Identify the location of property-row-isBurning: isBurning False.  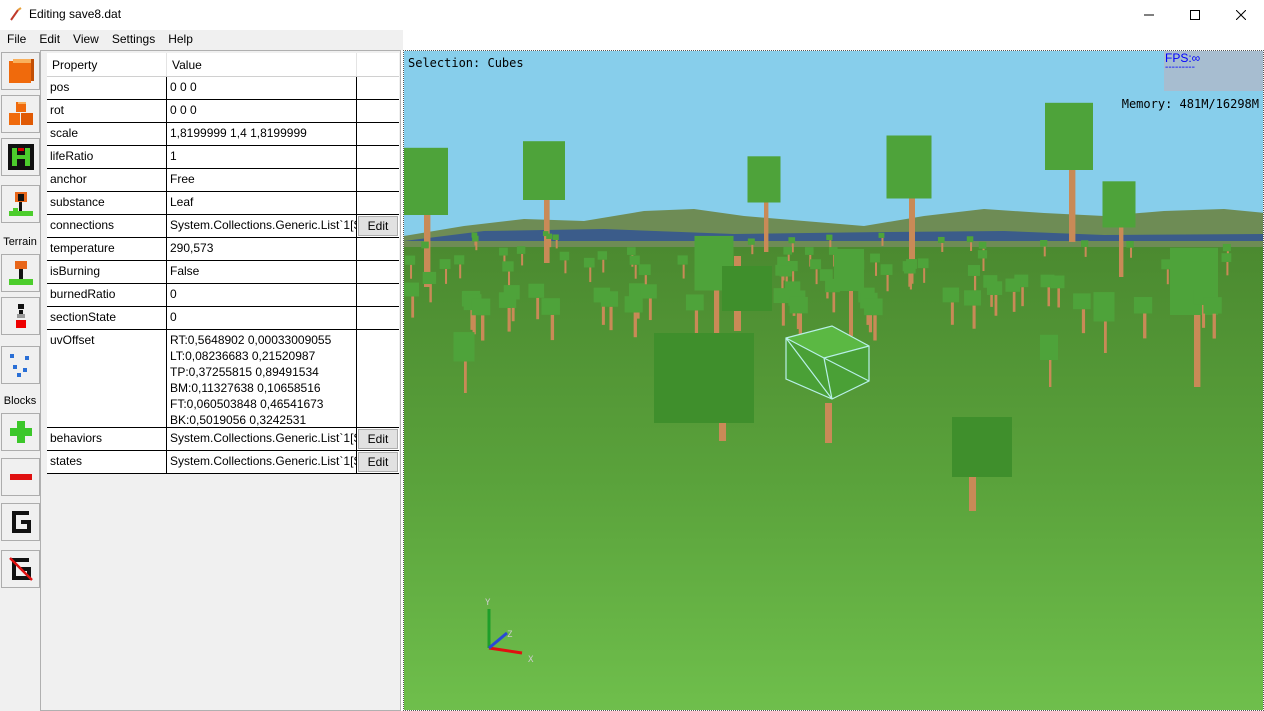
(223, 272).